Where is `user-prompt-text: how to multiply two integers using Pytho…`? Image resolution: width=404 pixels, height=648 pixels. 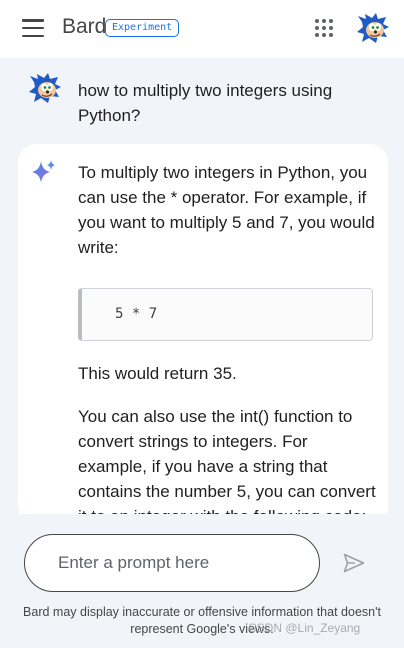
user-prompt-text: how to multiply two integers using Pytho… is located at coordinates (205, 103).